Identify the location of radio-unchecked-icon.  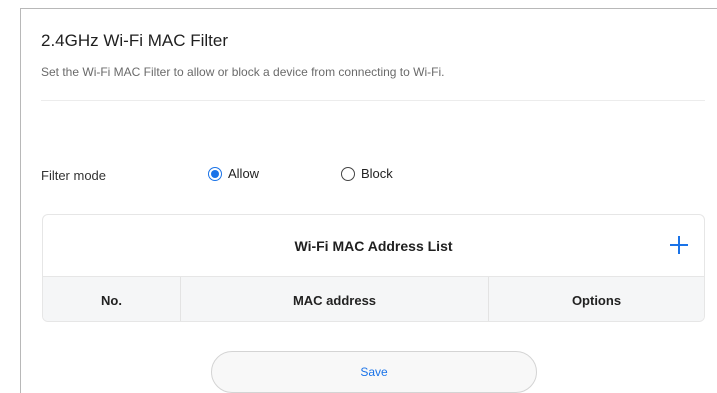
(348, 173).